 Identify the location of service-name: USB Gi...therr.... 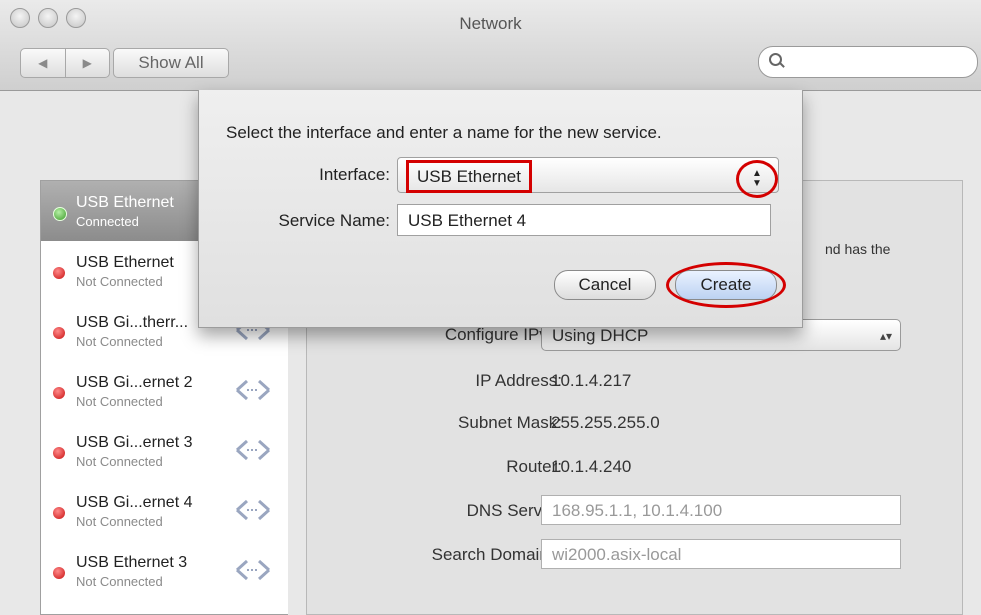
(132, 322).